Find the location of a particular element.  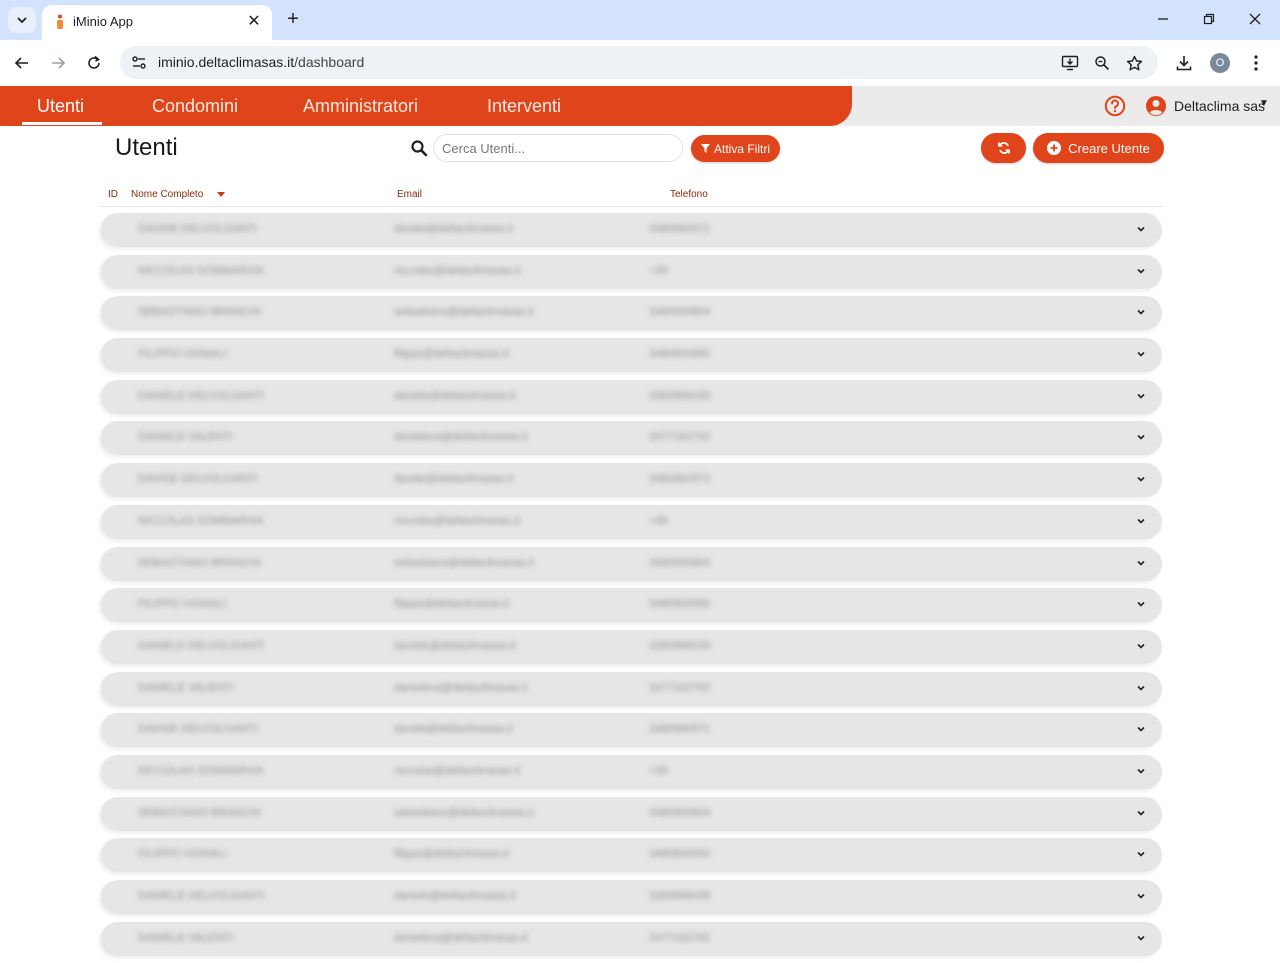

search-input is located at coordinates (558, 148).